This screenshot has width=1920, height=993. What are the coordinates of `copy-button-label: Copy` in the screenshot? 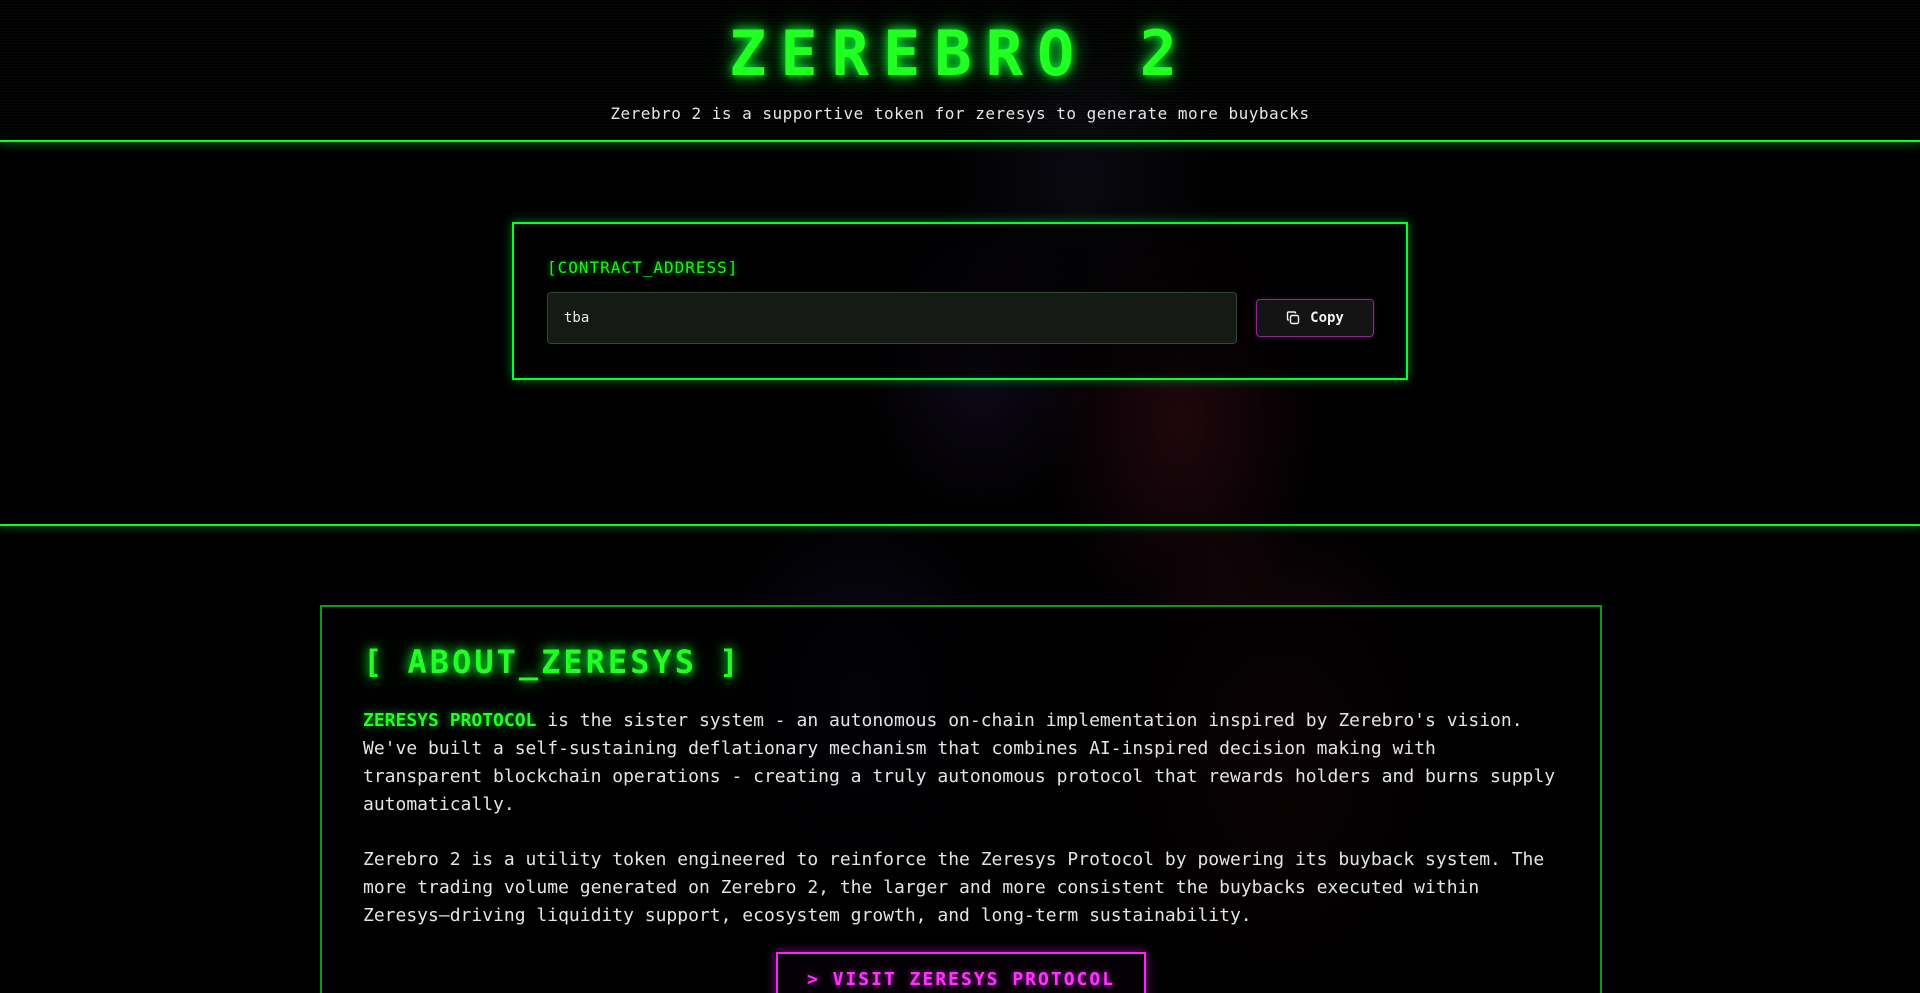 It's located at (1327, 318).